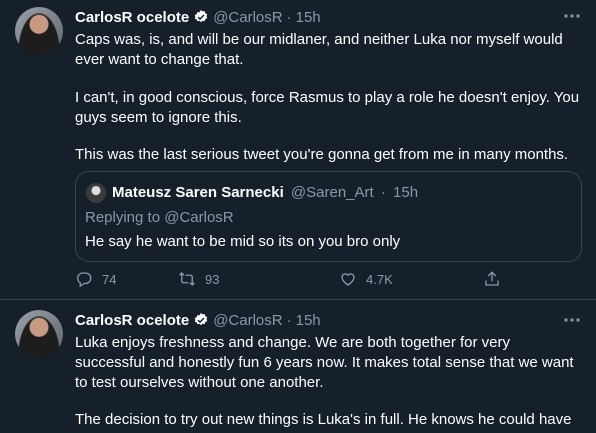 The width and height of the screenshot is (596, 433). Describe the element at coordinates (95, 279) in the screenshot. I see `reply-button: 74` at that location.